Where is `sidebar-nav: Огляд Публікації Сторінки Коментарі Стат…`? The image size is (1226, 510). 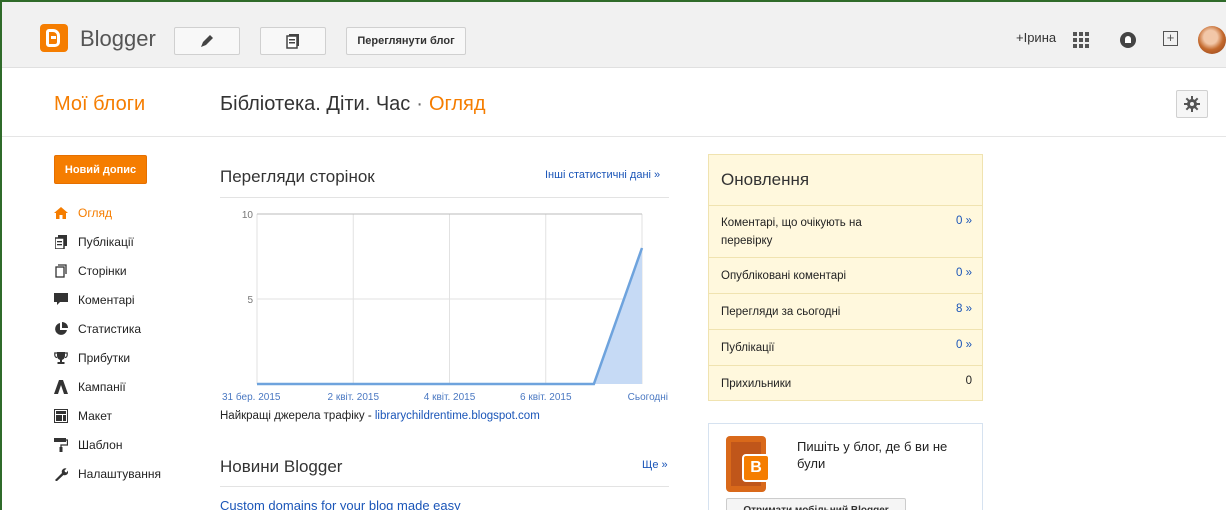
sidebar-nav: Огляд Публікації Сторінки Коментарі Стат… is located at coordinates (129, 343).